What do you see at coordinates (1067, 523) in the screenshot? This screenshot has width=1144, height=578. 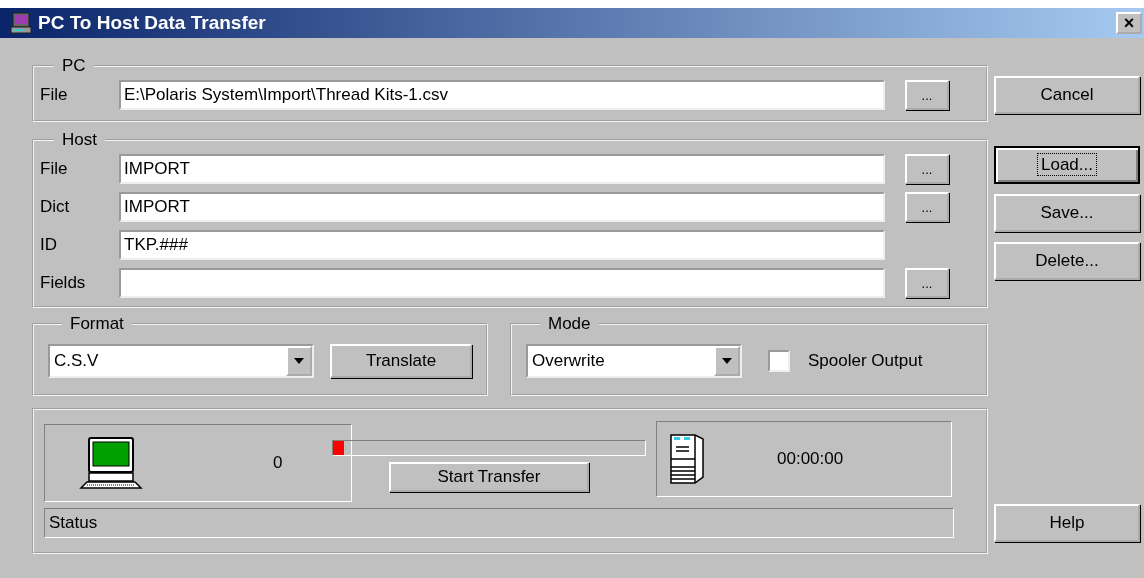 I see `help-button: Help` at bounding box center [1067, 523].